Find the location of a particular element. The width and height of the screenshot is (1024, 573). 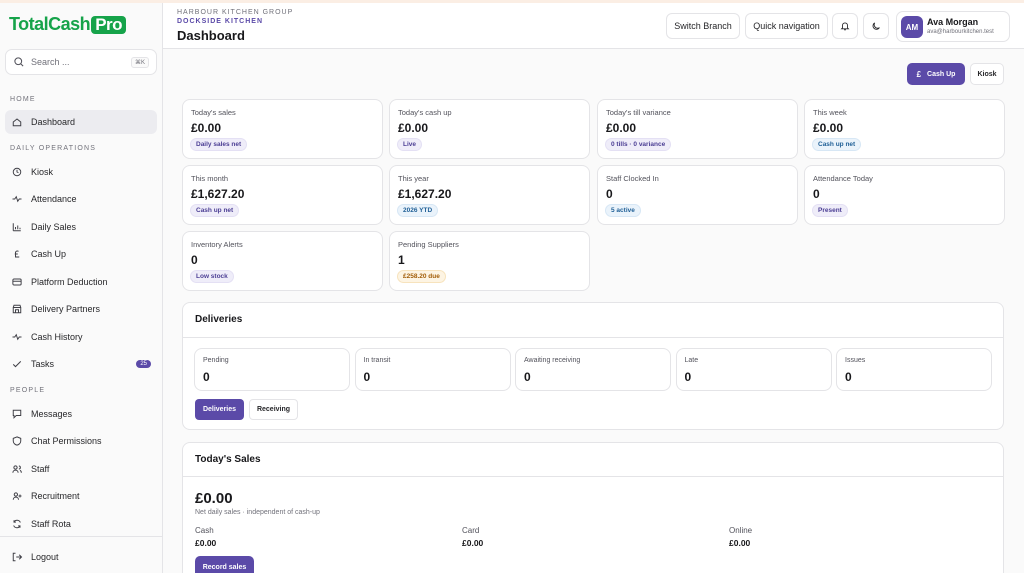

sidebar-item-label: Recruitment is located at coordinates (55, 496).